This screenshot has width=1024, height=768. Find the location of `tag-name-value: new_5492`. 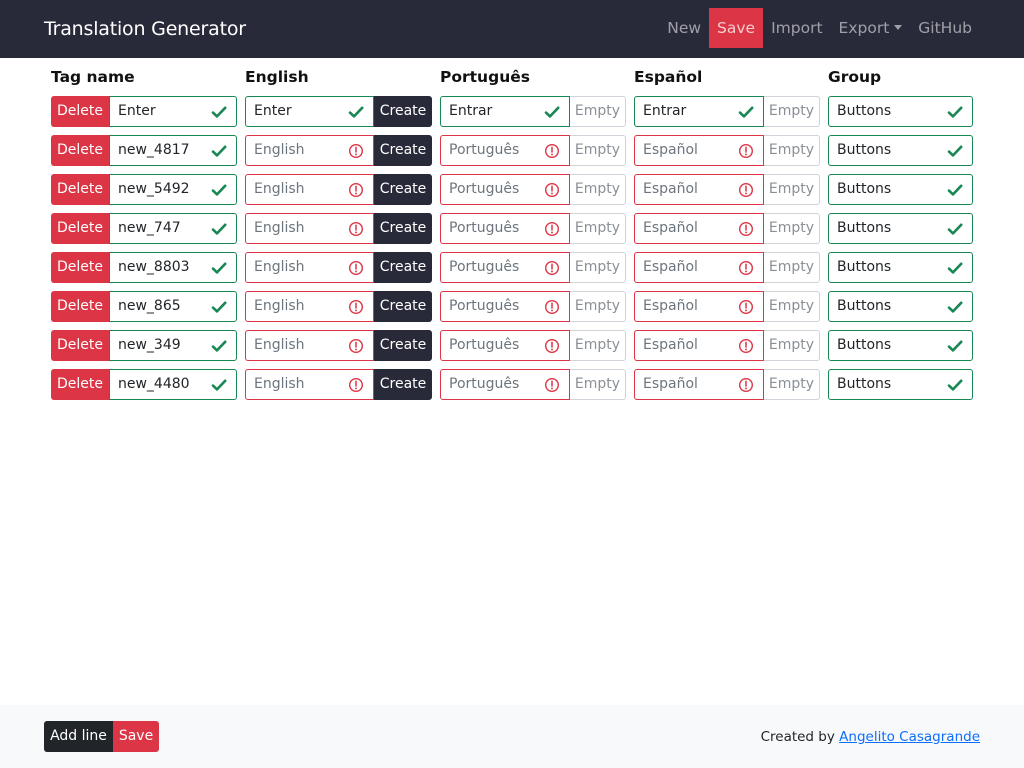

tag-name-value: new_5492 is located at coordinates (154, 189).